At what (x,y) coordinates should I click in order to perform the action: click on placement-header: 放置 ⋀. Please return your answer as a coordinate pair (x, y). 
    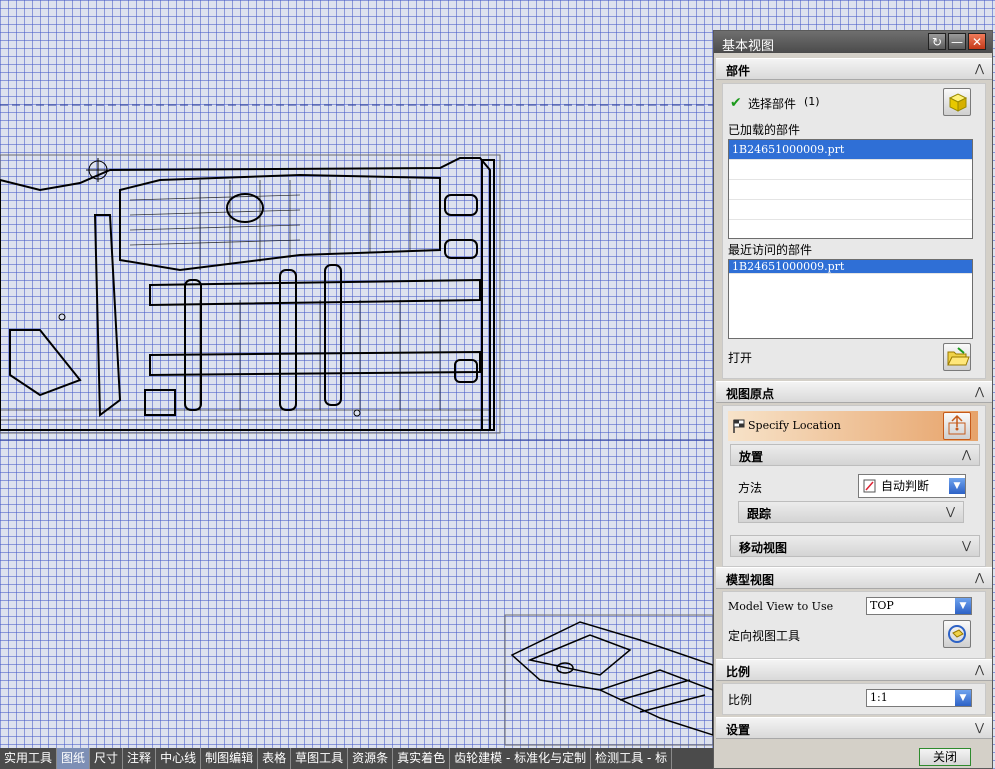
    Looking at the image, I should click on (855, 455).